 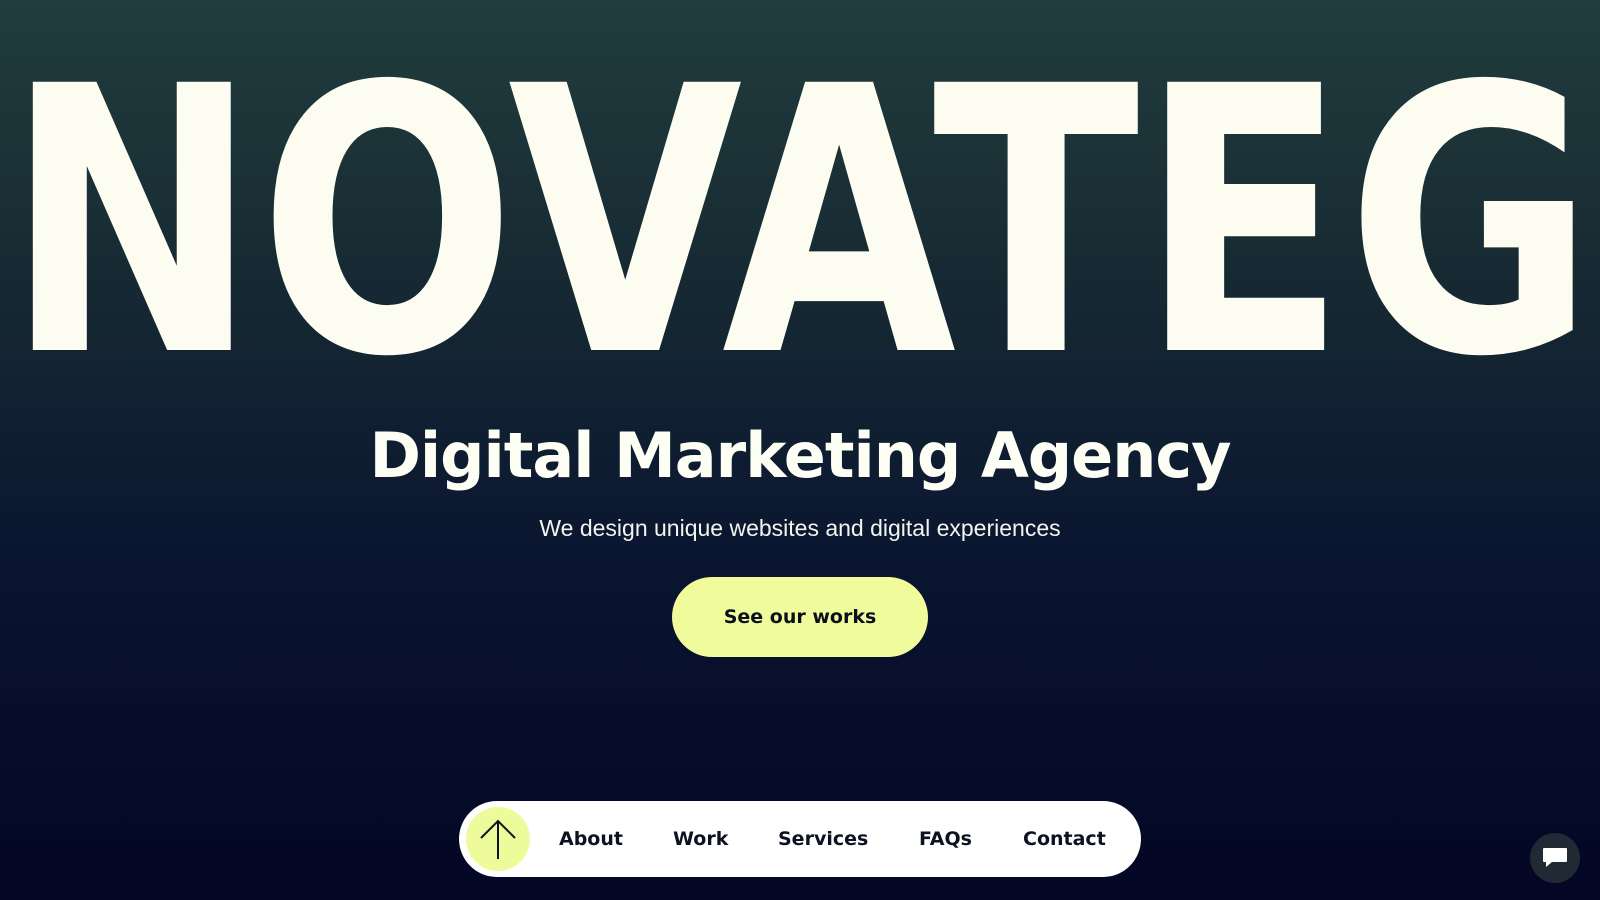 I want to click on nav-link-work: Work, so click(x=700, y=839).